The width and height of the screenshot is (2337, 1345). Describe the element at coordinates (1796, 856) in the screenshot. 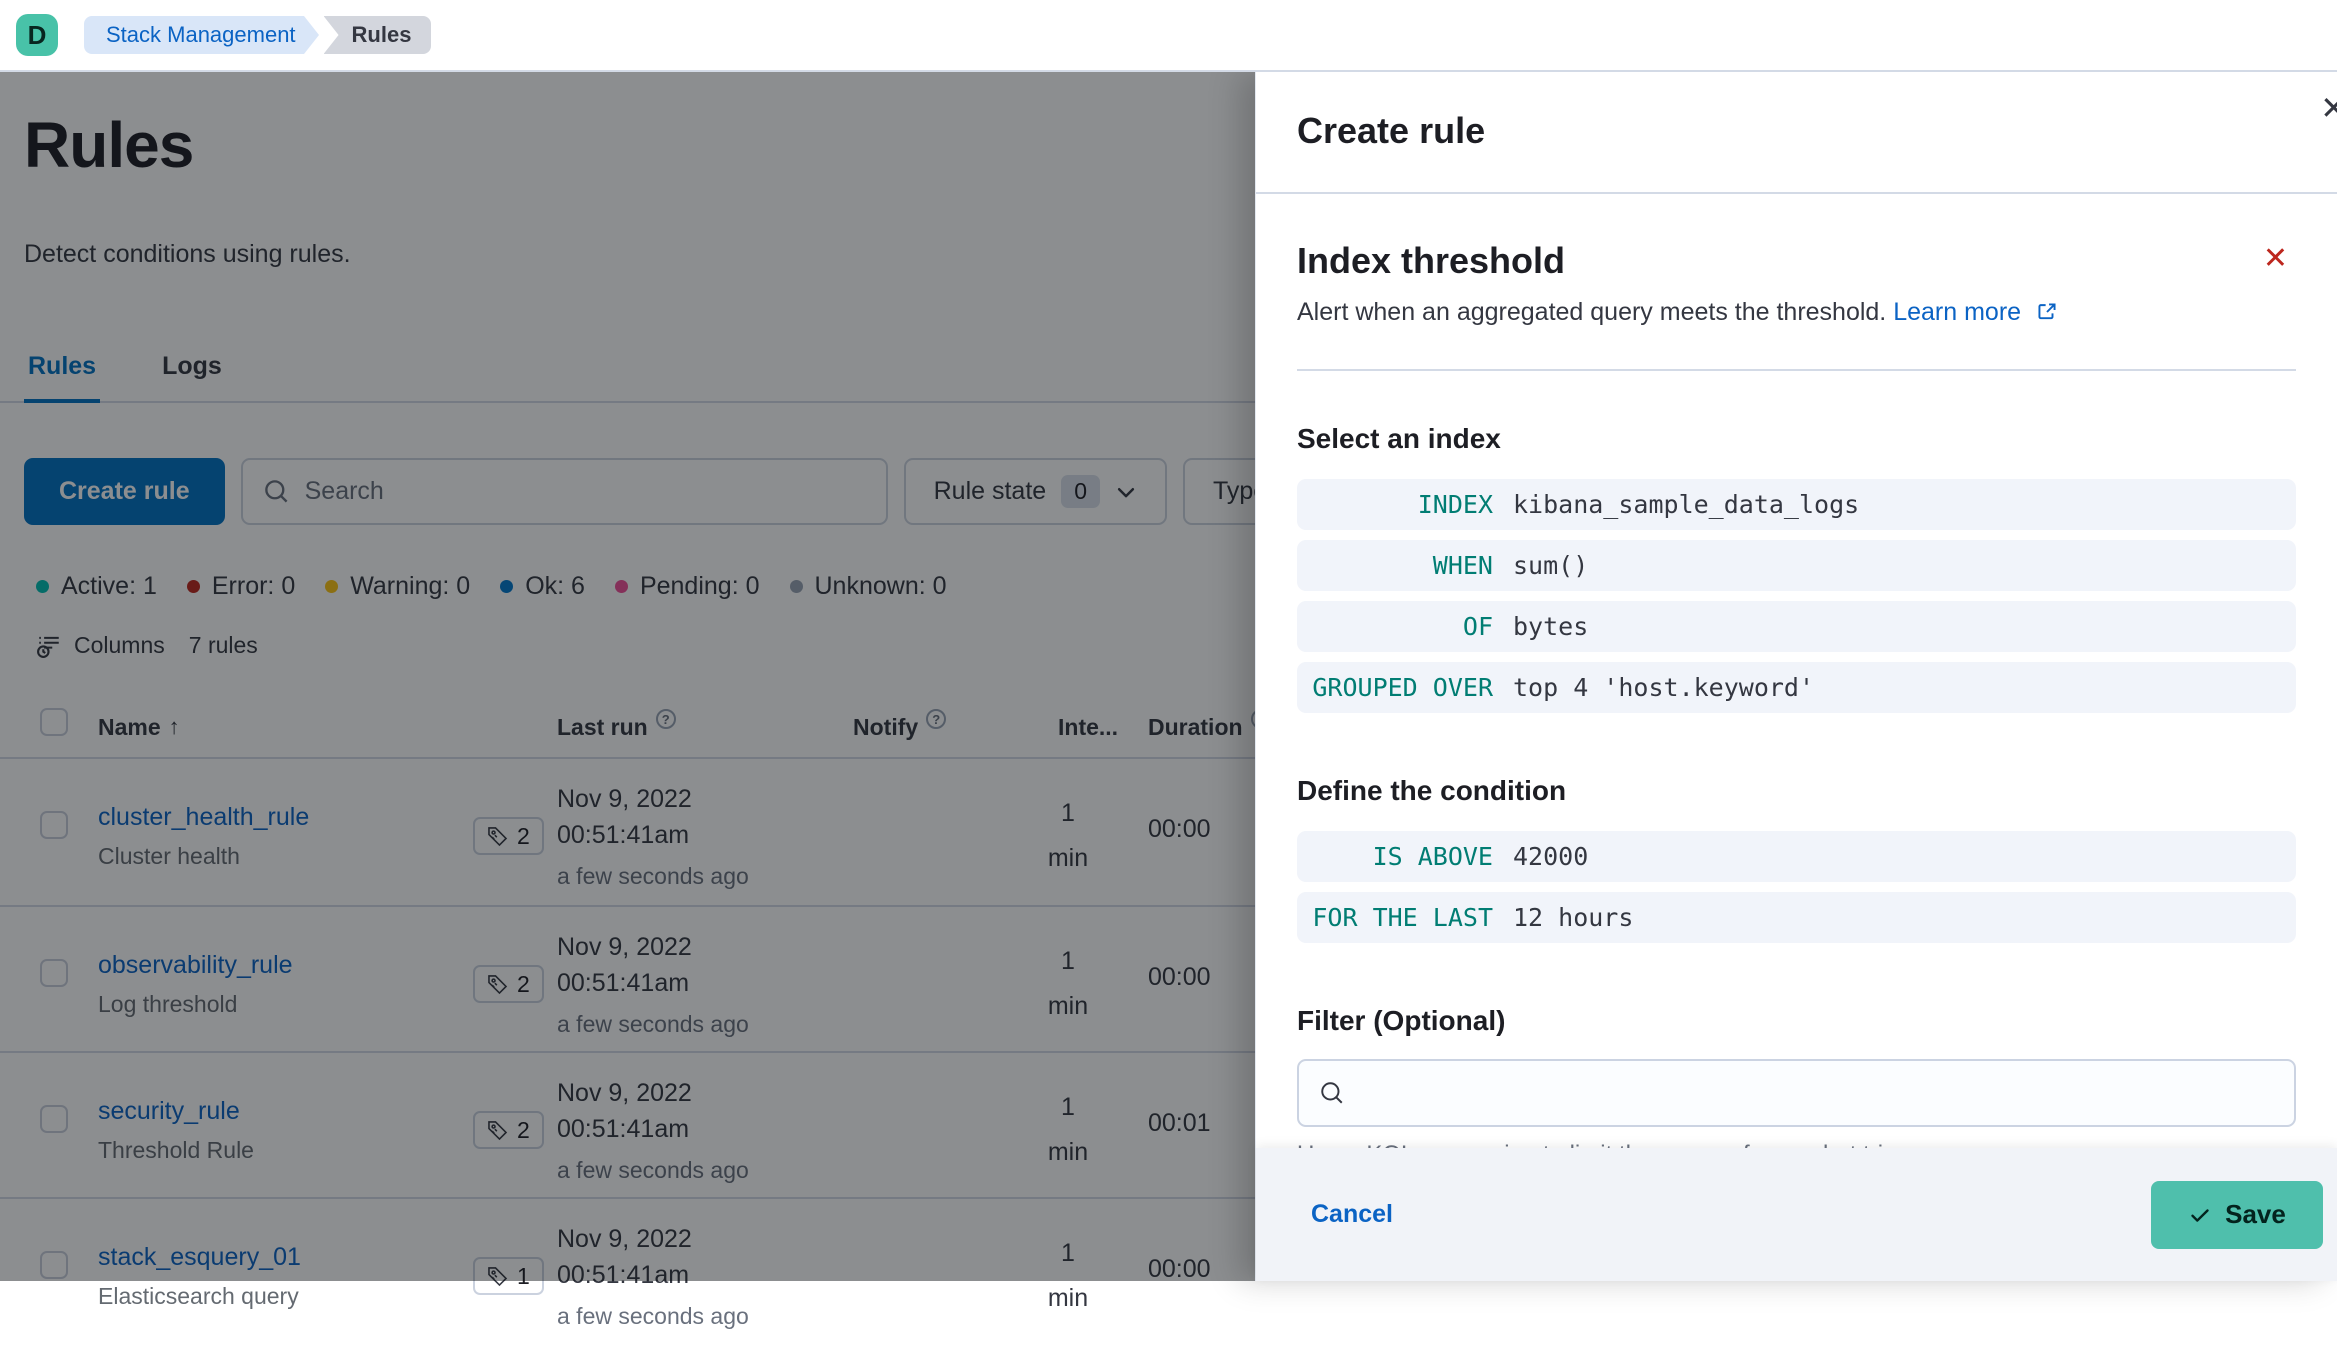

I see `threshold-expression: IS ABOVE 42000` at that location.